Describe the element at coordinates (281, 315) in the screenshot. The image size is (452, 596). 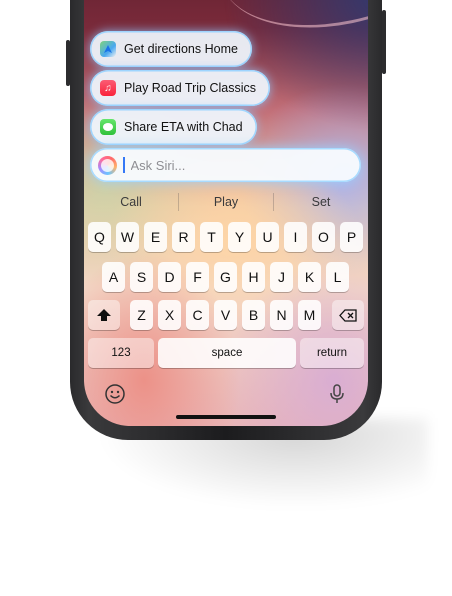
I see `key-n: N` at that location.